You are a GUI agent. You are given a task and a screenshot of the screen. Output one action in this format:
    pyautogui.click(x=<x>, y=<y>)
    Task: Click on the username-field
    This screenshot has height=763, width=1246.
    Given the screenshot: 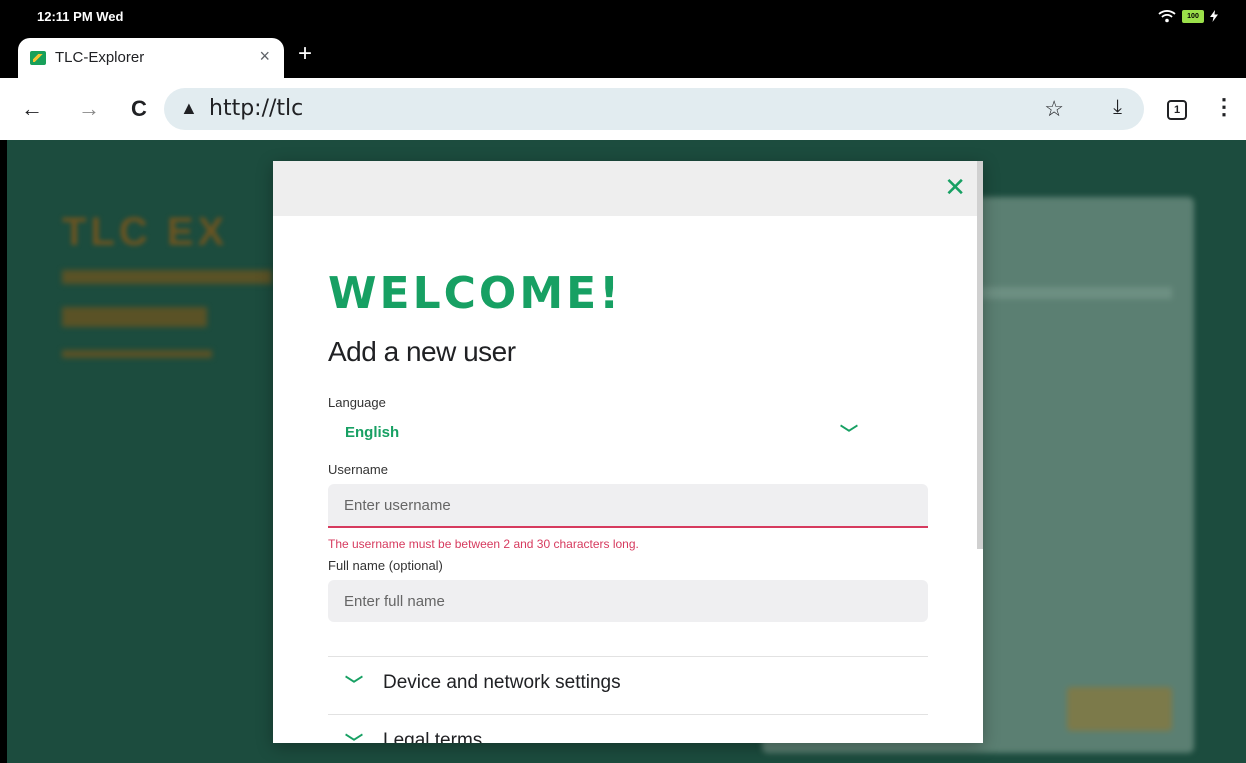 What is the action you would take?
    pyautogui.click(x=628, y=506)
    